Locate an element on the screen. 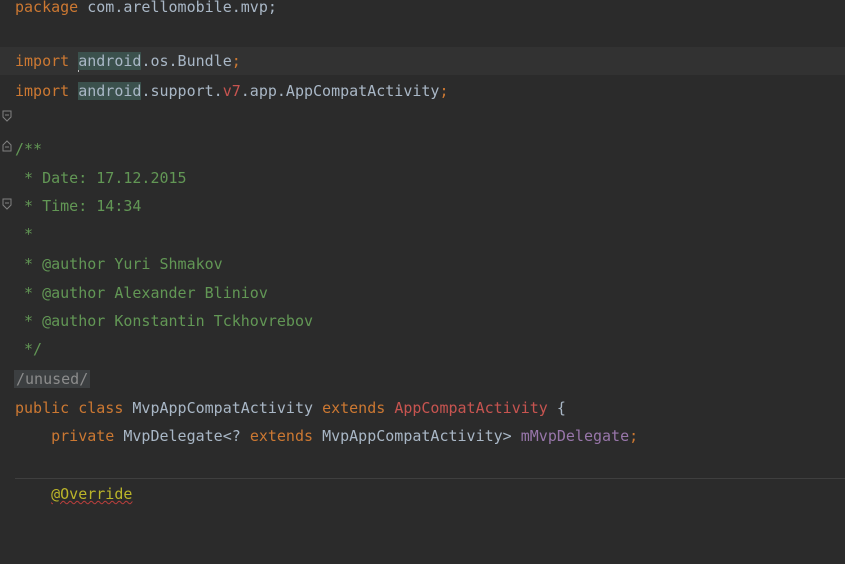 The height and width of the screenshot is (564, 845). code-line-doc-open: /** is located at coordinates (422, 172).